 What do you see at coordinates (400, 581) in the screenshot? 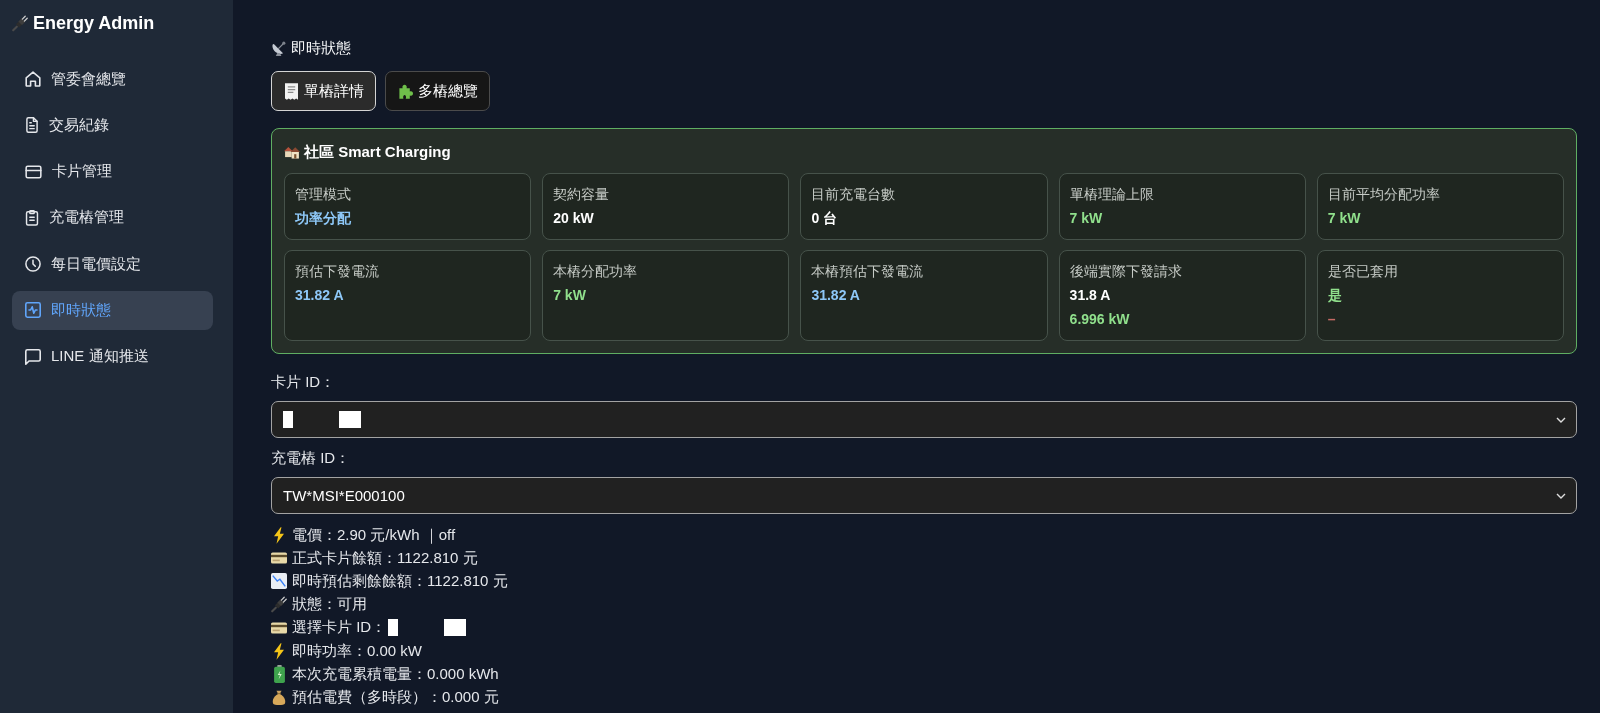
I see `info-text: 即時預估剩餘餘額：1122.810 元` at bounding box center [400, 581].